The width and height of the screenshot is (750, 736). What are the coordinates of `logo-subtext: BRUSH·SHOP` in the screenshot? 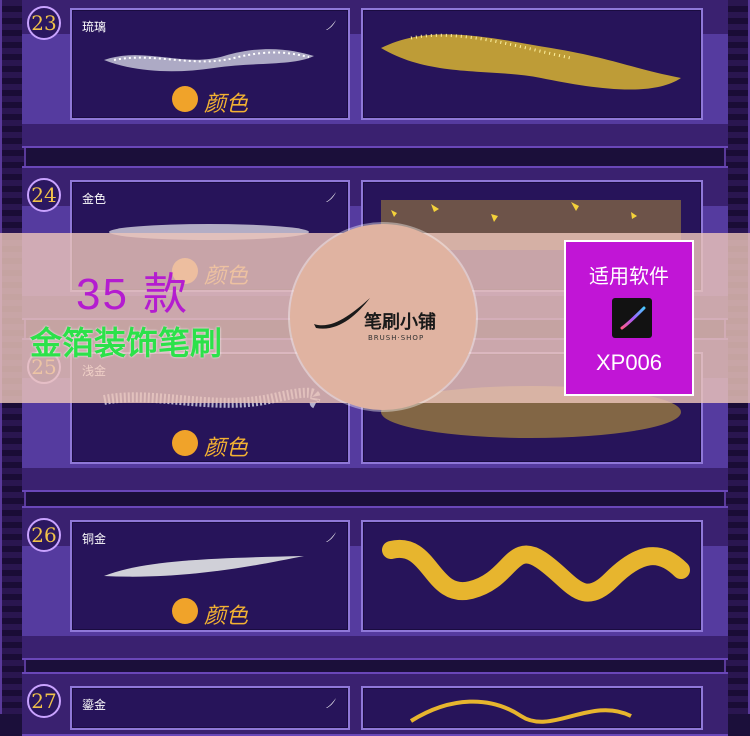 It's located at (396, 338).